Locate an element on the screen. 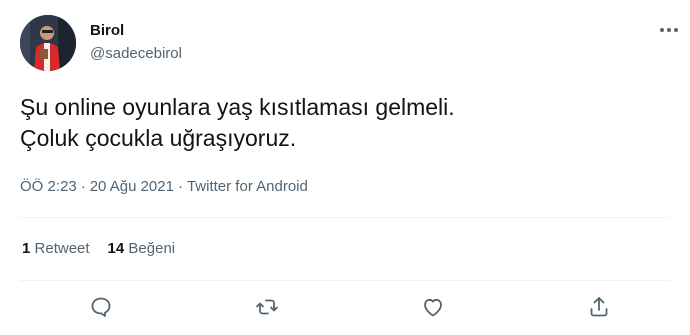 Image resolution: width=690 pixels, height=335 pixels. tweet-meta: ÖÖ 2:23 · 20 Ağu 2021 · Twitter for Android is located at coordinates (164, 187).